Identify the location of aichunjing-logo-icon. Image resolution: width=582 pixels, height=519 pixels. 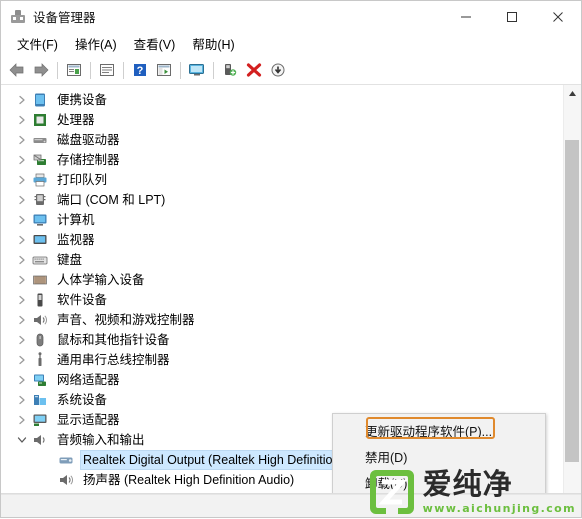
(392, 492).